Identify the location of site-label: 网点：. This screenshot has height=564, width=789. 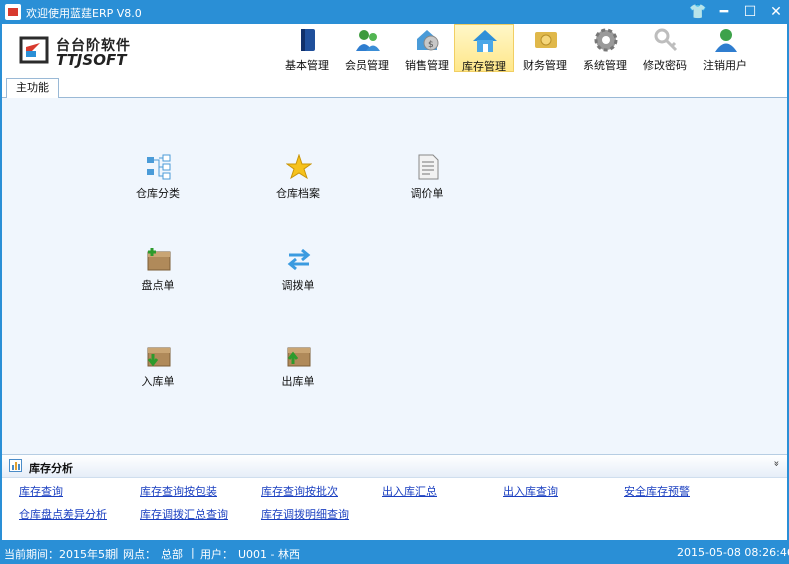
(139, 554).